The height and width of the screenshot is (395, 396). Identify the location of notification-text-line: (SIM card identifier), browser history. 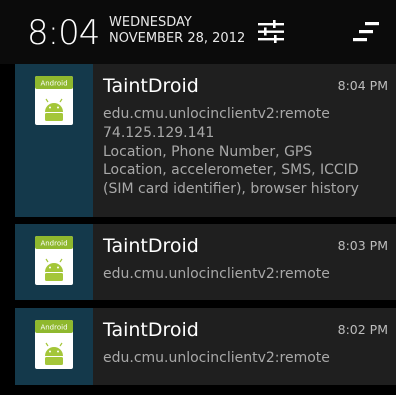
(231, 189).